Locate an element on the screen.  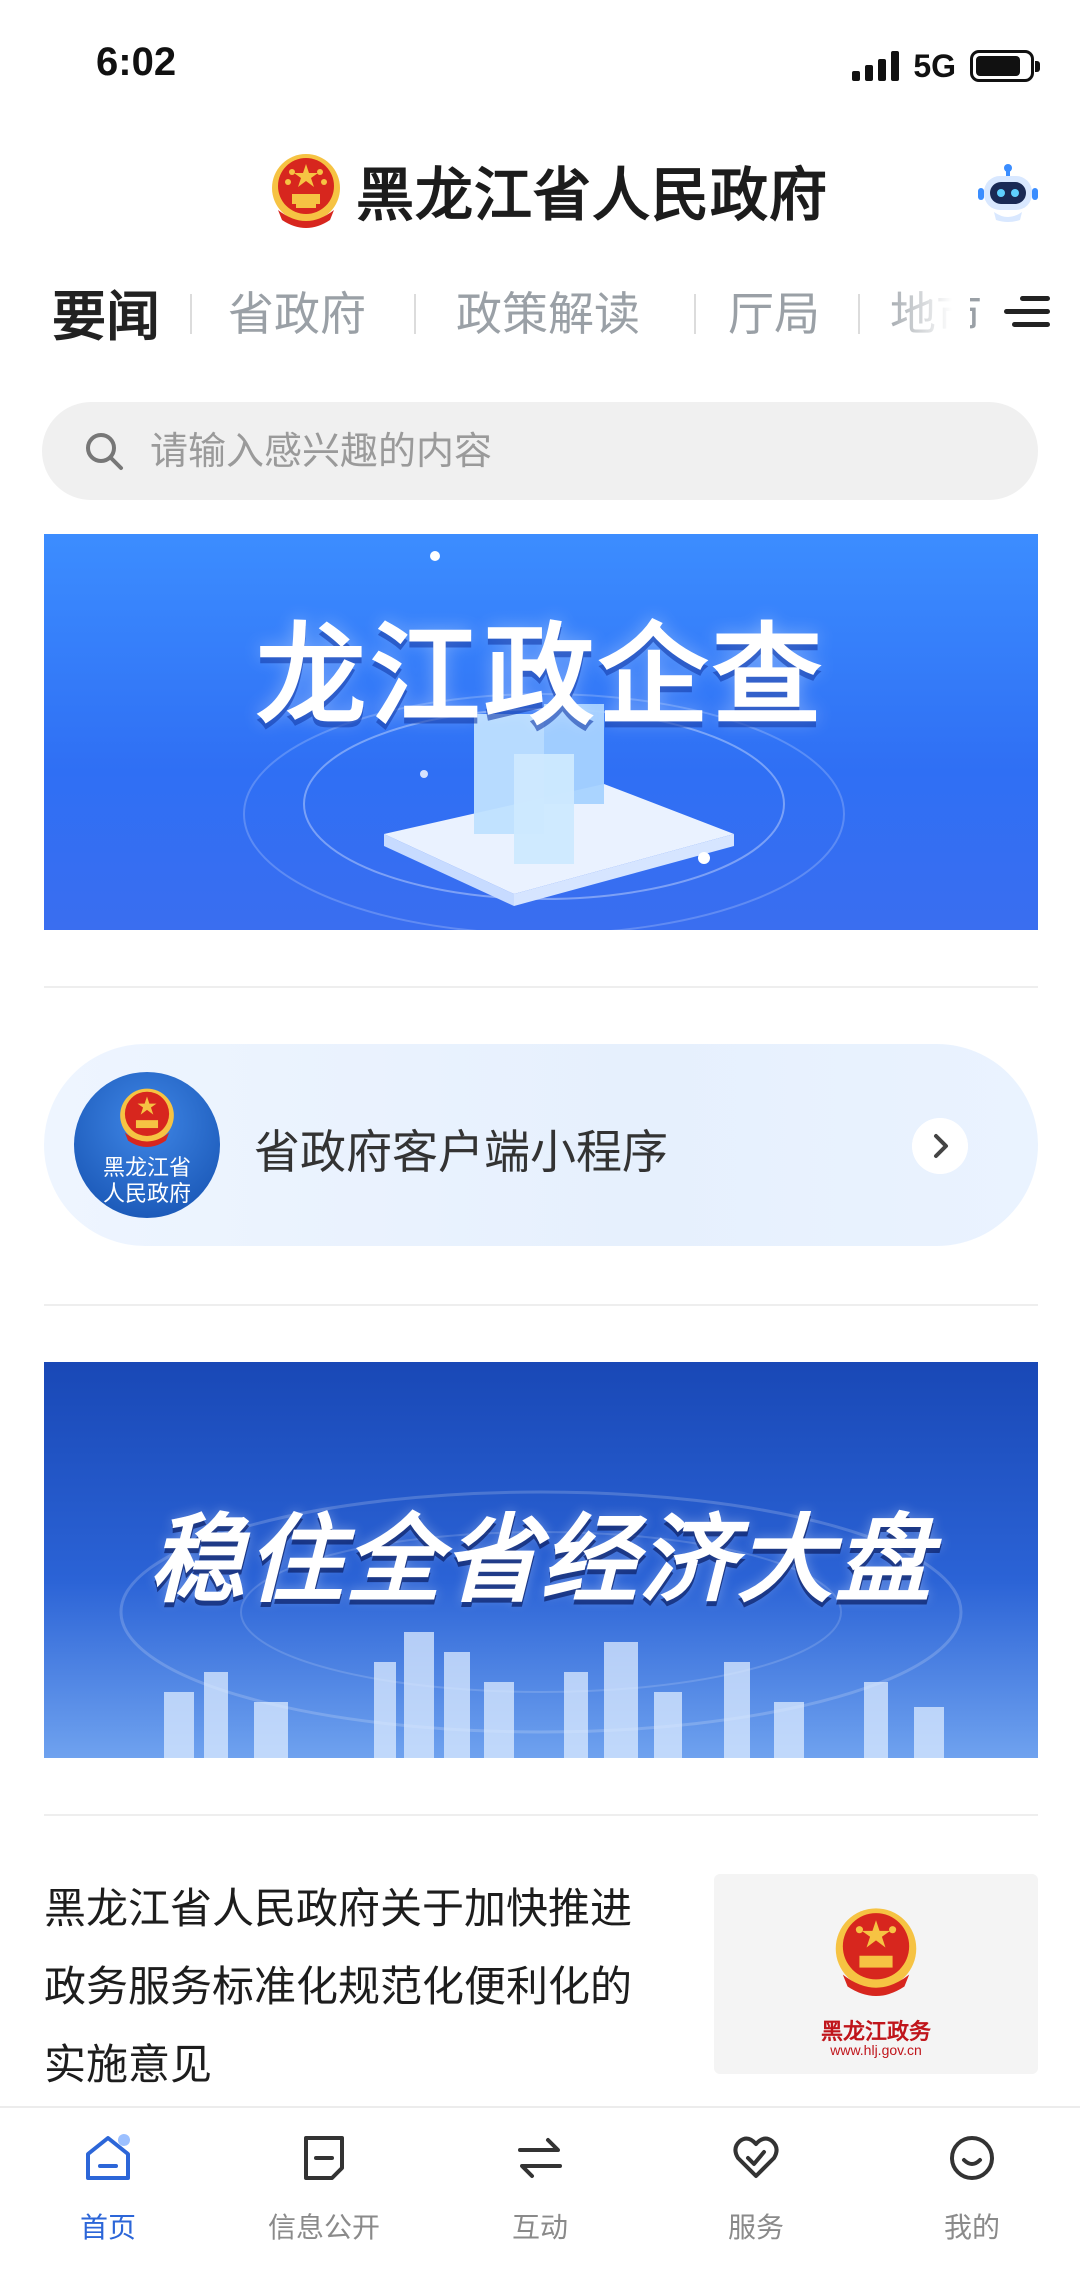
status-bar: 6:02 5G is located at coordinates (540, 65).